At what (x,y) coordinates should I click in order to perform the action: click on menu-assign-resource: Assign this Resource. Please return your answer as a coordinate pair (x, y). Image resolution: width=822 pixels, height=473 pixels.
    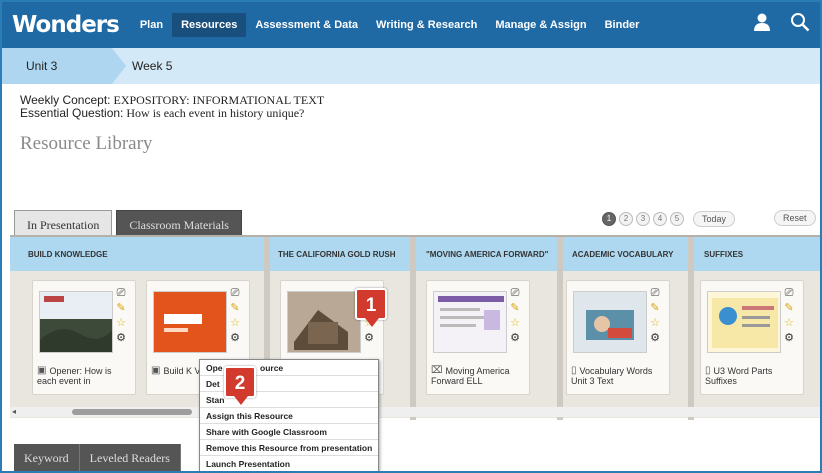
    Looking at the image, I should click on (289, 416).